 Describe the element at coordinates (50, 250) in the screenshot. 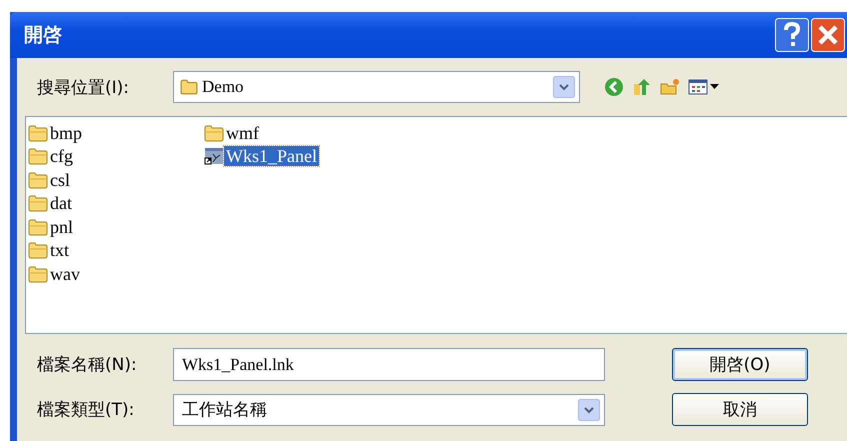

I see `file-item: txt` at that location.